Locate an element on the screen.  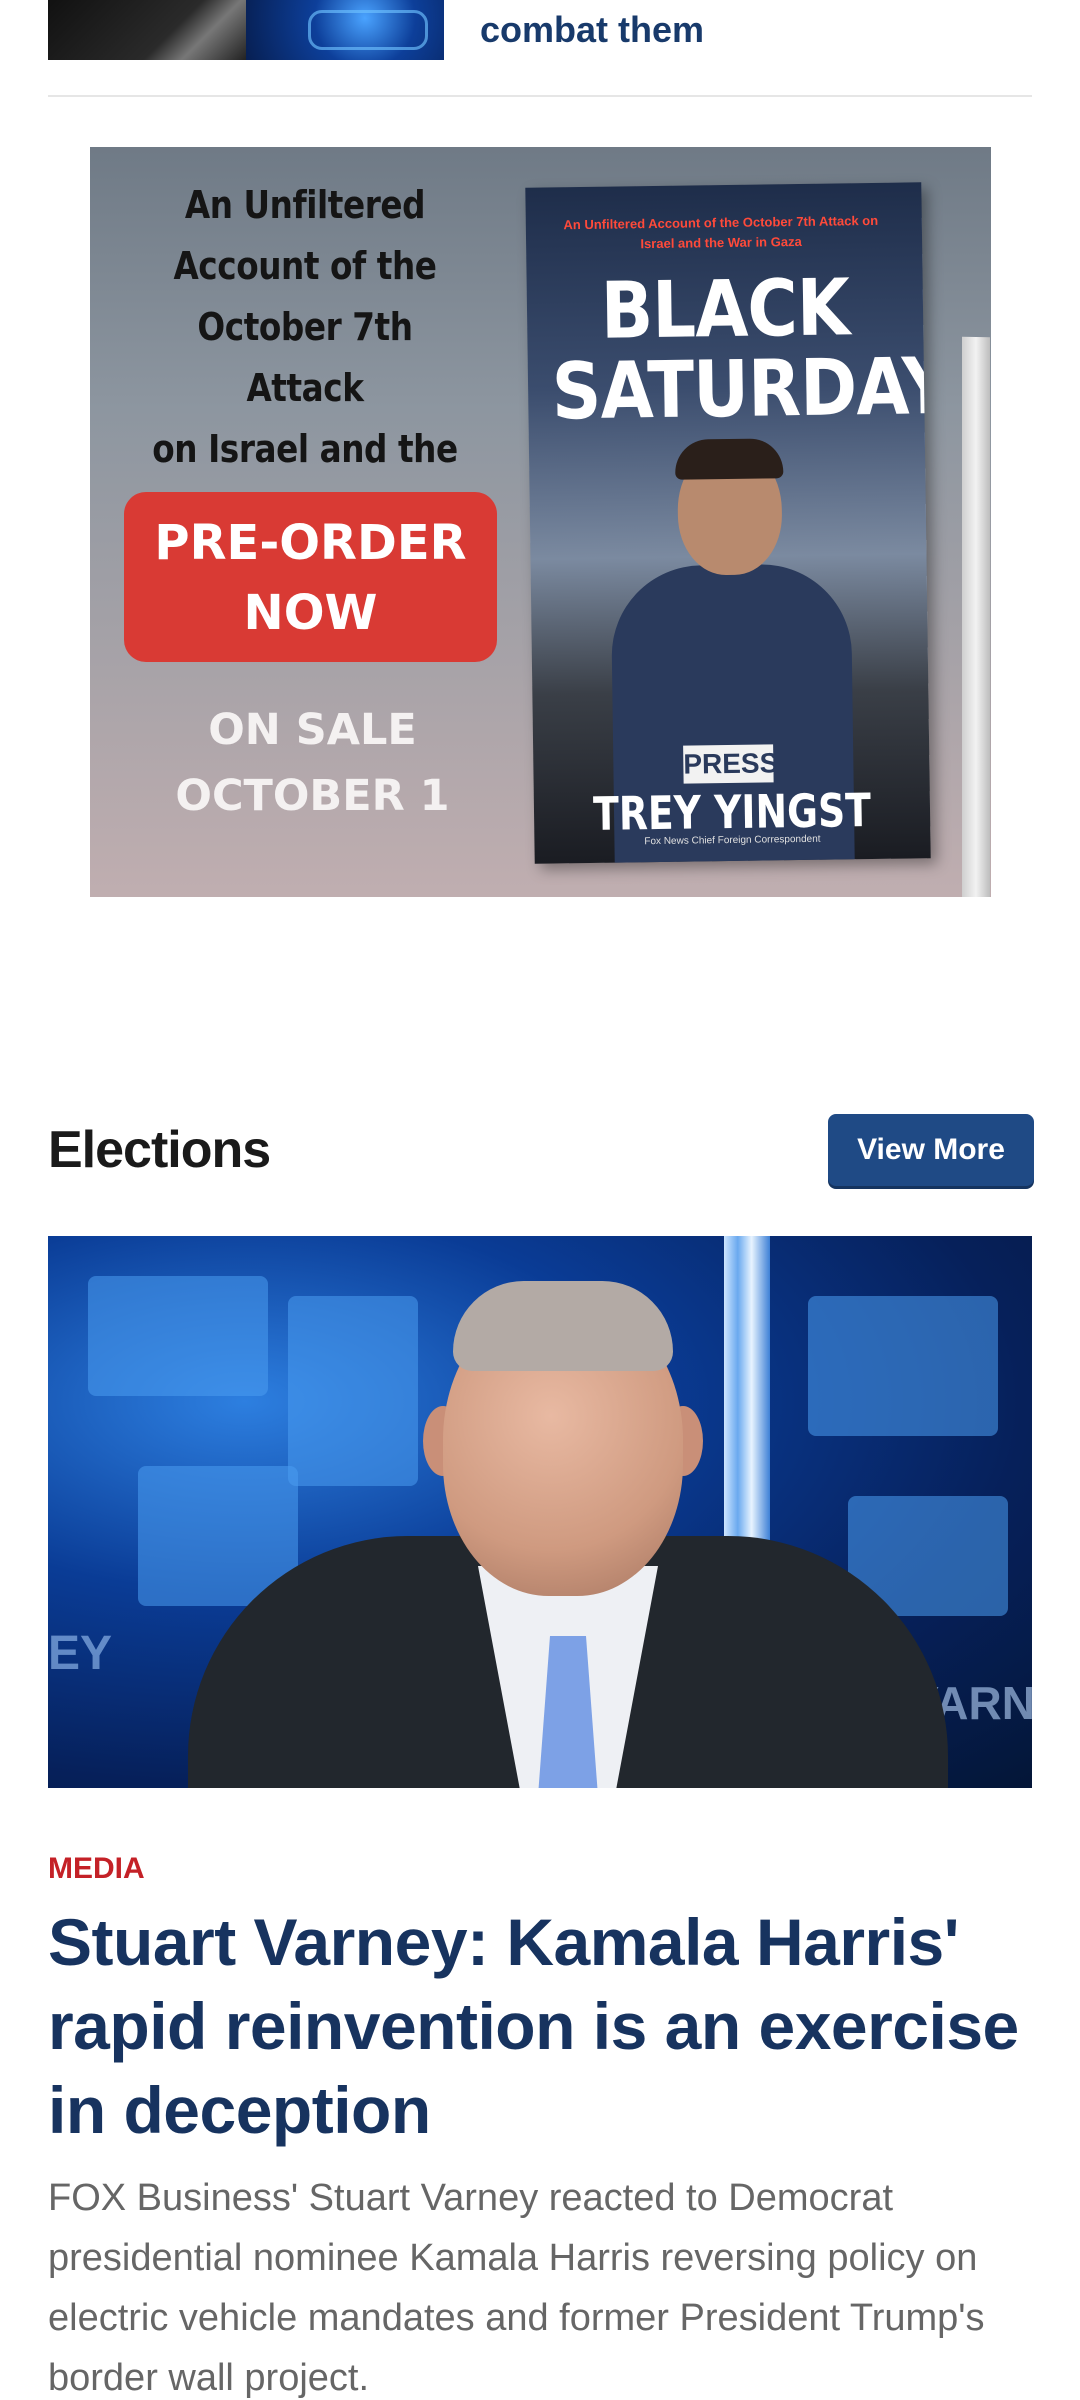
thumbnail-left-image is located at coordinates (147, 30).